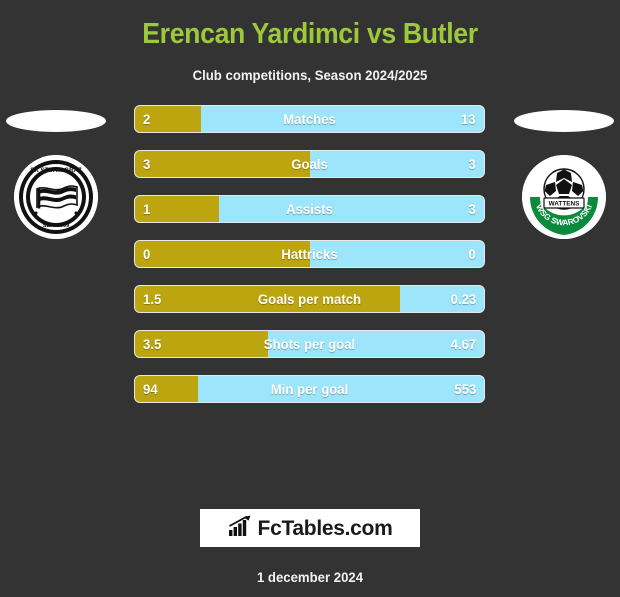 This screenshot has width=620, height=597. I want to click on svg-text: SK STURM GRAZ, so click(56, 170).